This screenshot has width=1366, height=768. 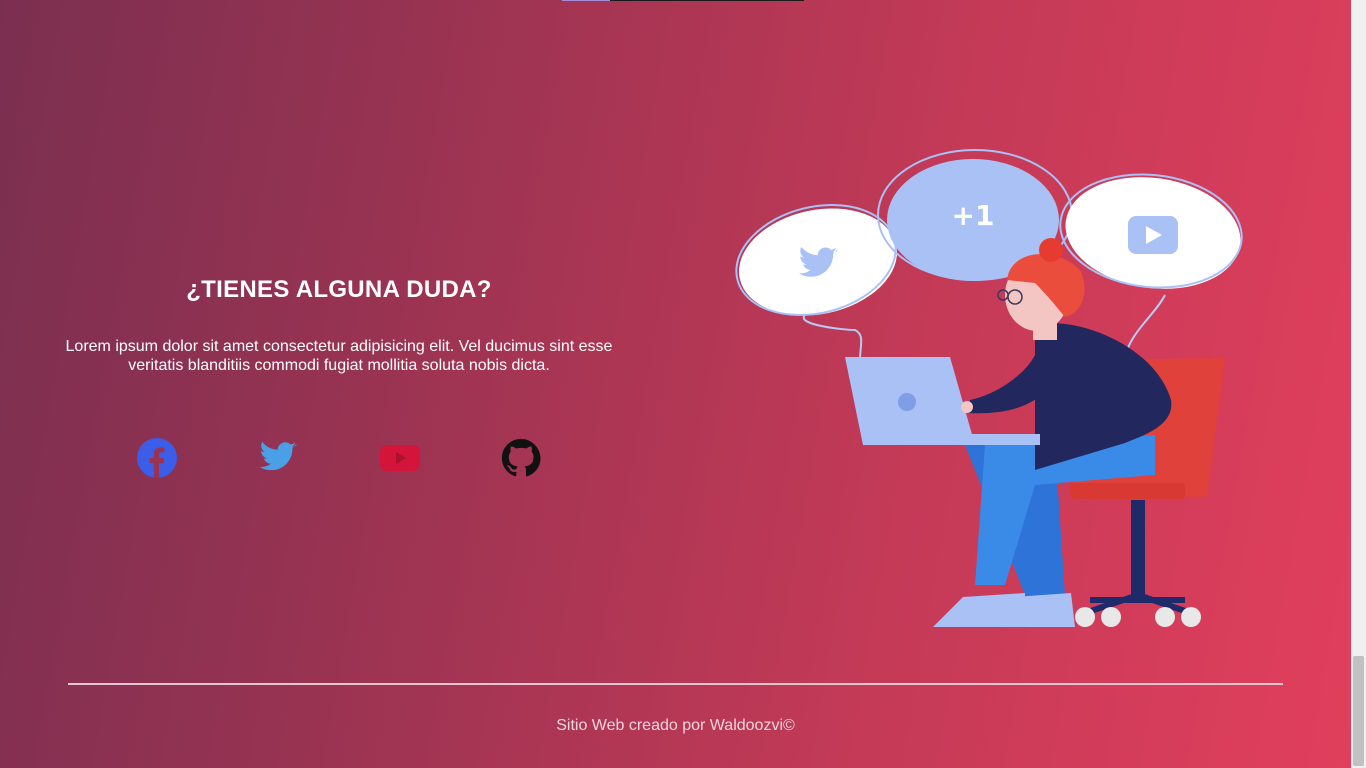 I want to click on social-links, so click(x=347, y=458).